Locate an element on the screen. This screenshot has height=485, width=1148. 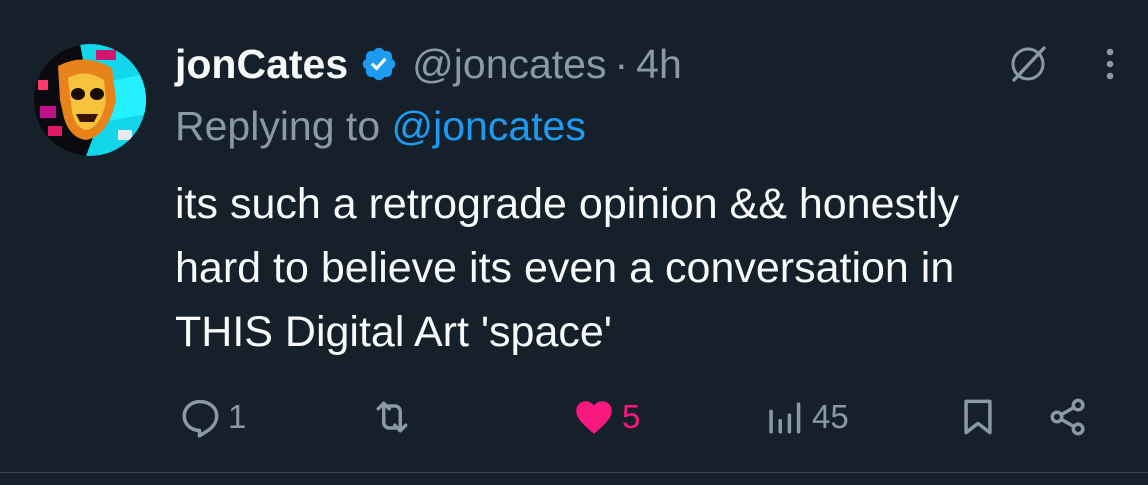
retweet-icon is located at coordinates (392, 417).